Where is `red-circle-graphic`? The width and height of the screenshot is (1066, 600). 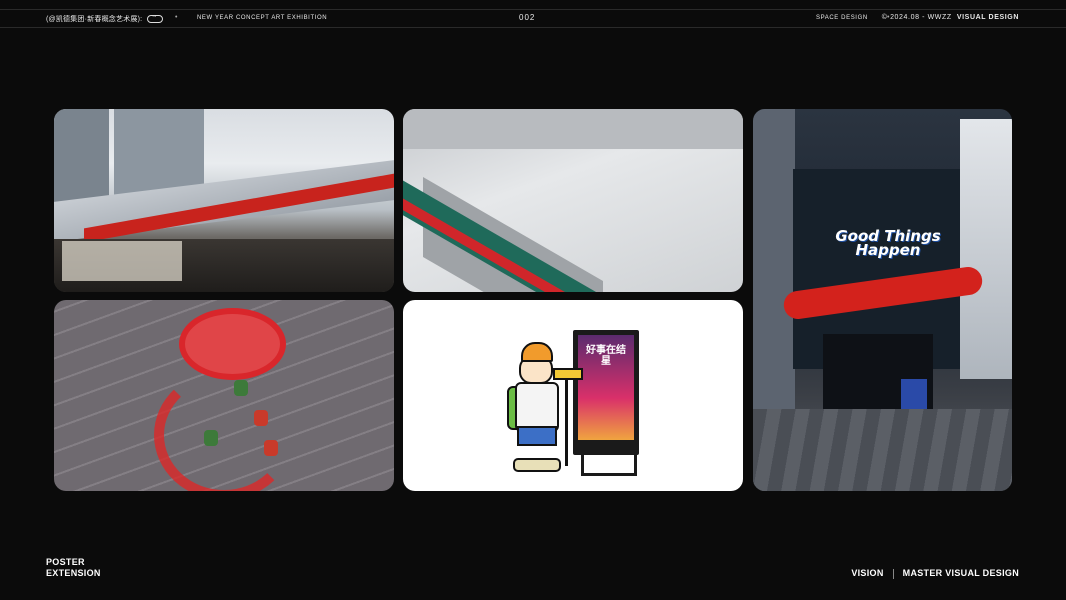 red-circle-graphic is located at coordinates (232, 344).